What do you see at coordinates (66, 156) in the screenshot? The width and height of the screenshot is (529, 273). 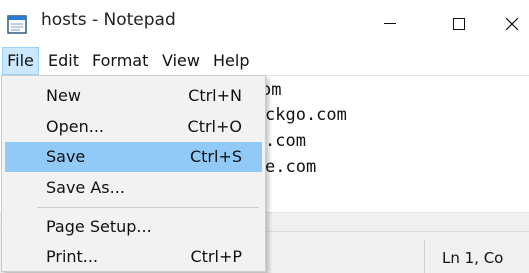 I see `menu-item-label: Save` at bounding box center [66, 156].